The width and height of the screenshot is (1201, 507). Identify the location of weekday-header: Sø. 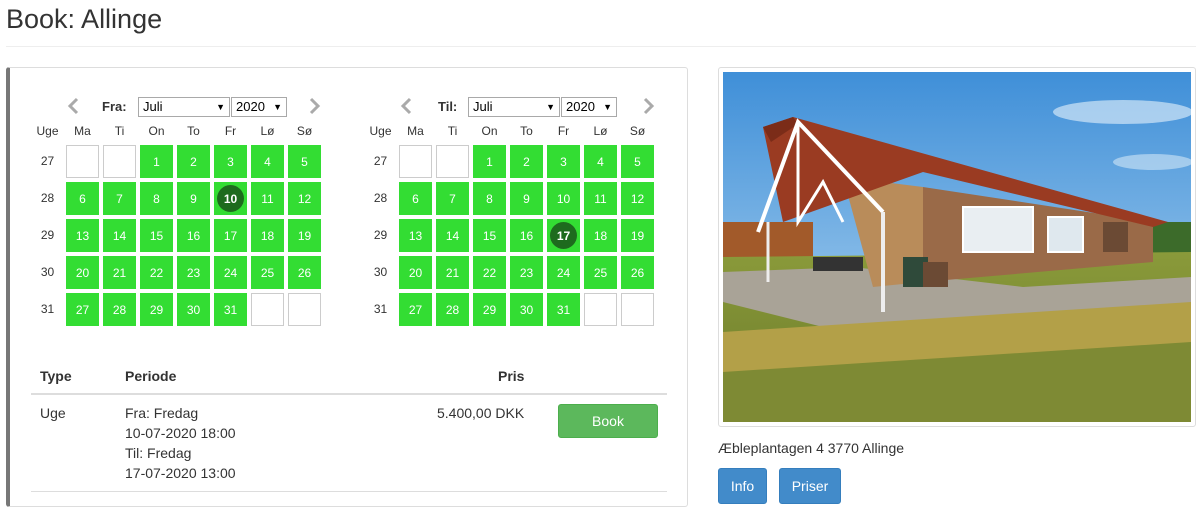
(304, 131).